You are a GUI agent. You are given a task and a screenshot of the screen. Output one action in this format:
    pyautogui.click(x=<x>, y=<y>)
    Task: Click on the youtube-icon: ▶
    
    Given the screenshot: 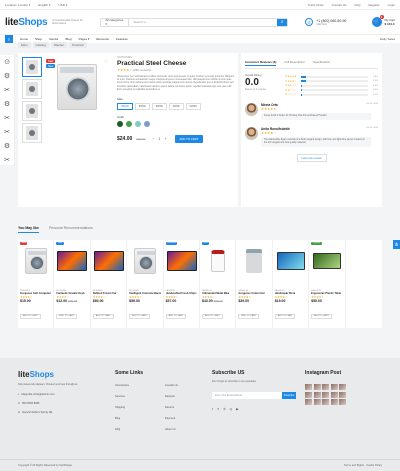 What is the action you would take?
    pyautogui.click(x=237, y=409)
    